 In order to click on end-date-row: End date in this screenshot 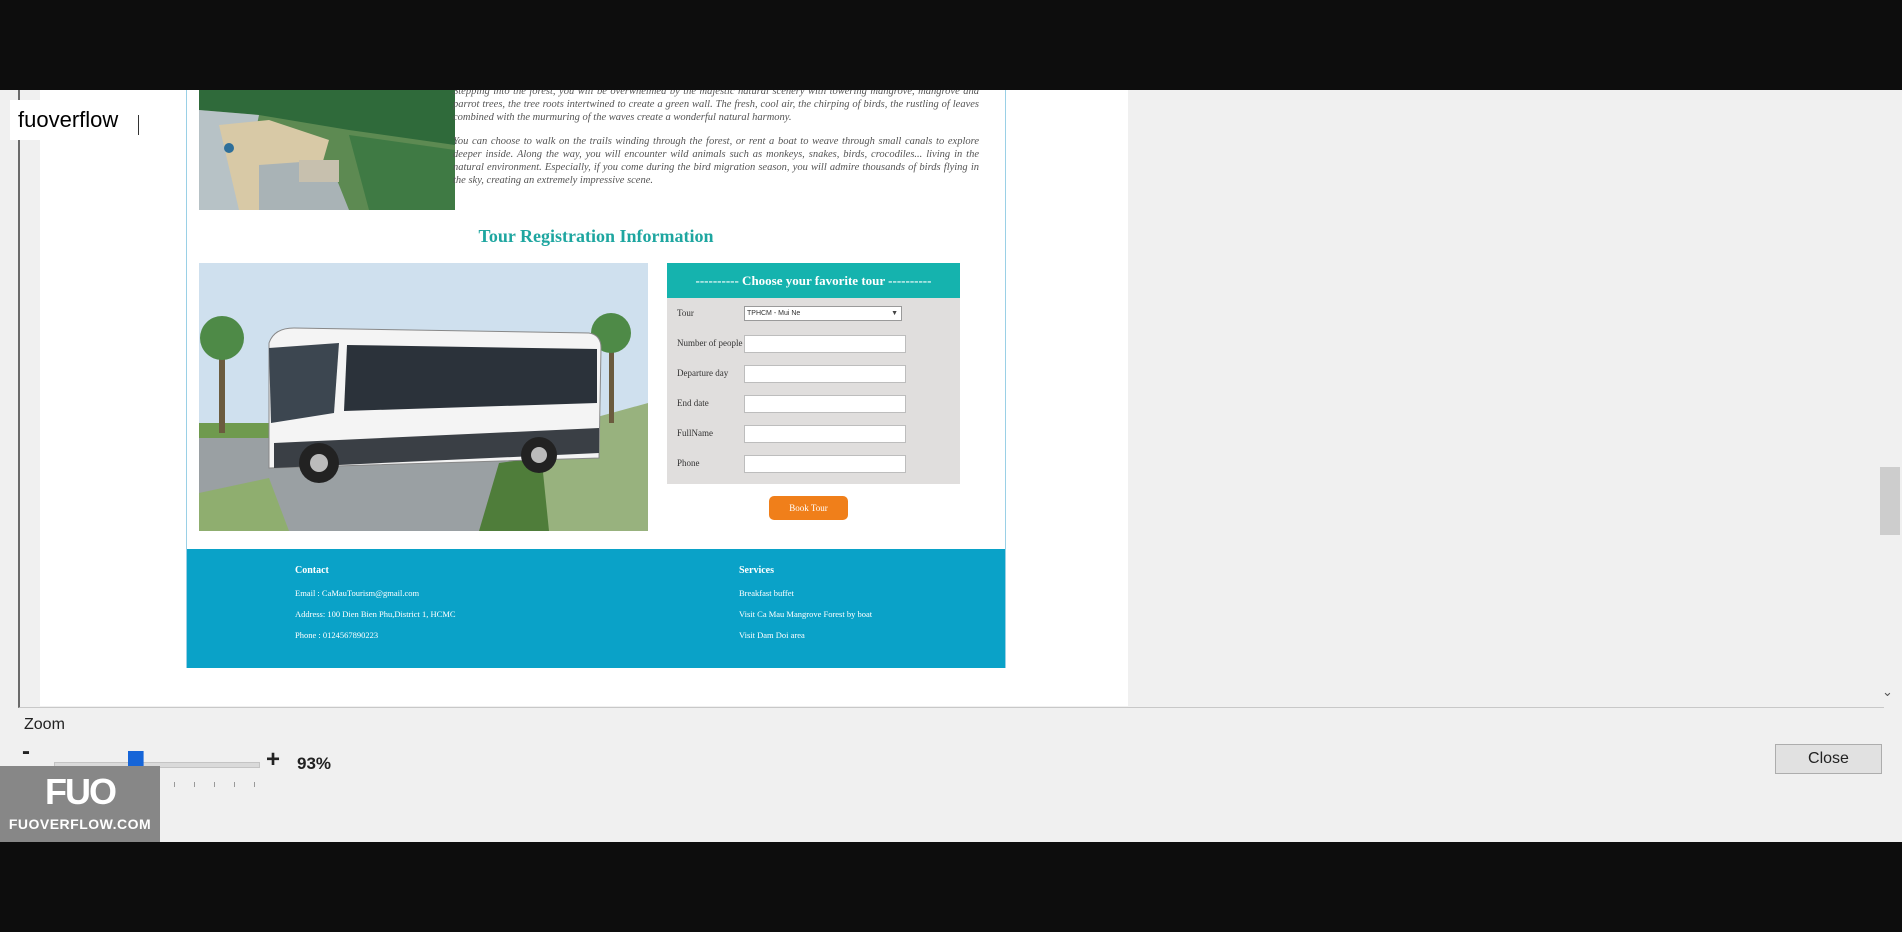, I will do `click(817, 404)`.